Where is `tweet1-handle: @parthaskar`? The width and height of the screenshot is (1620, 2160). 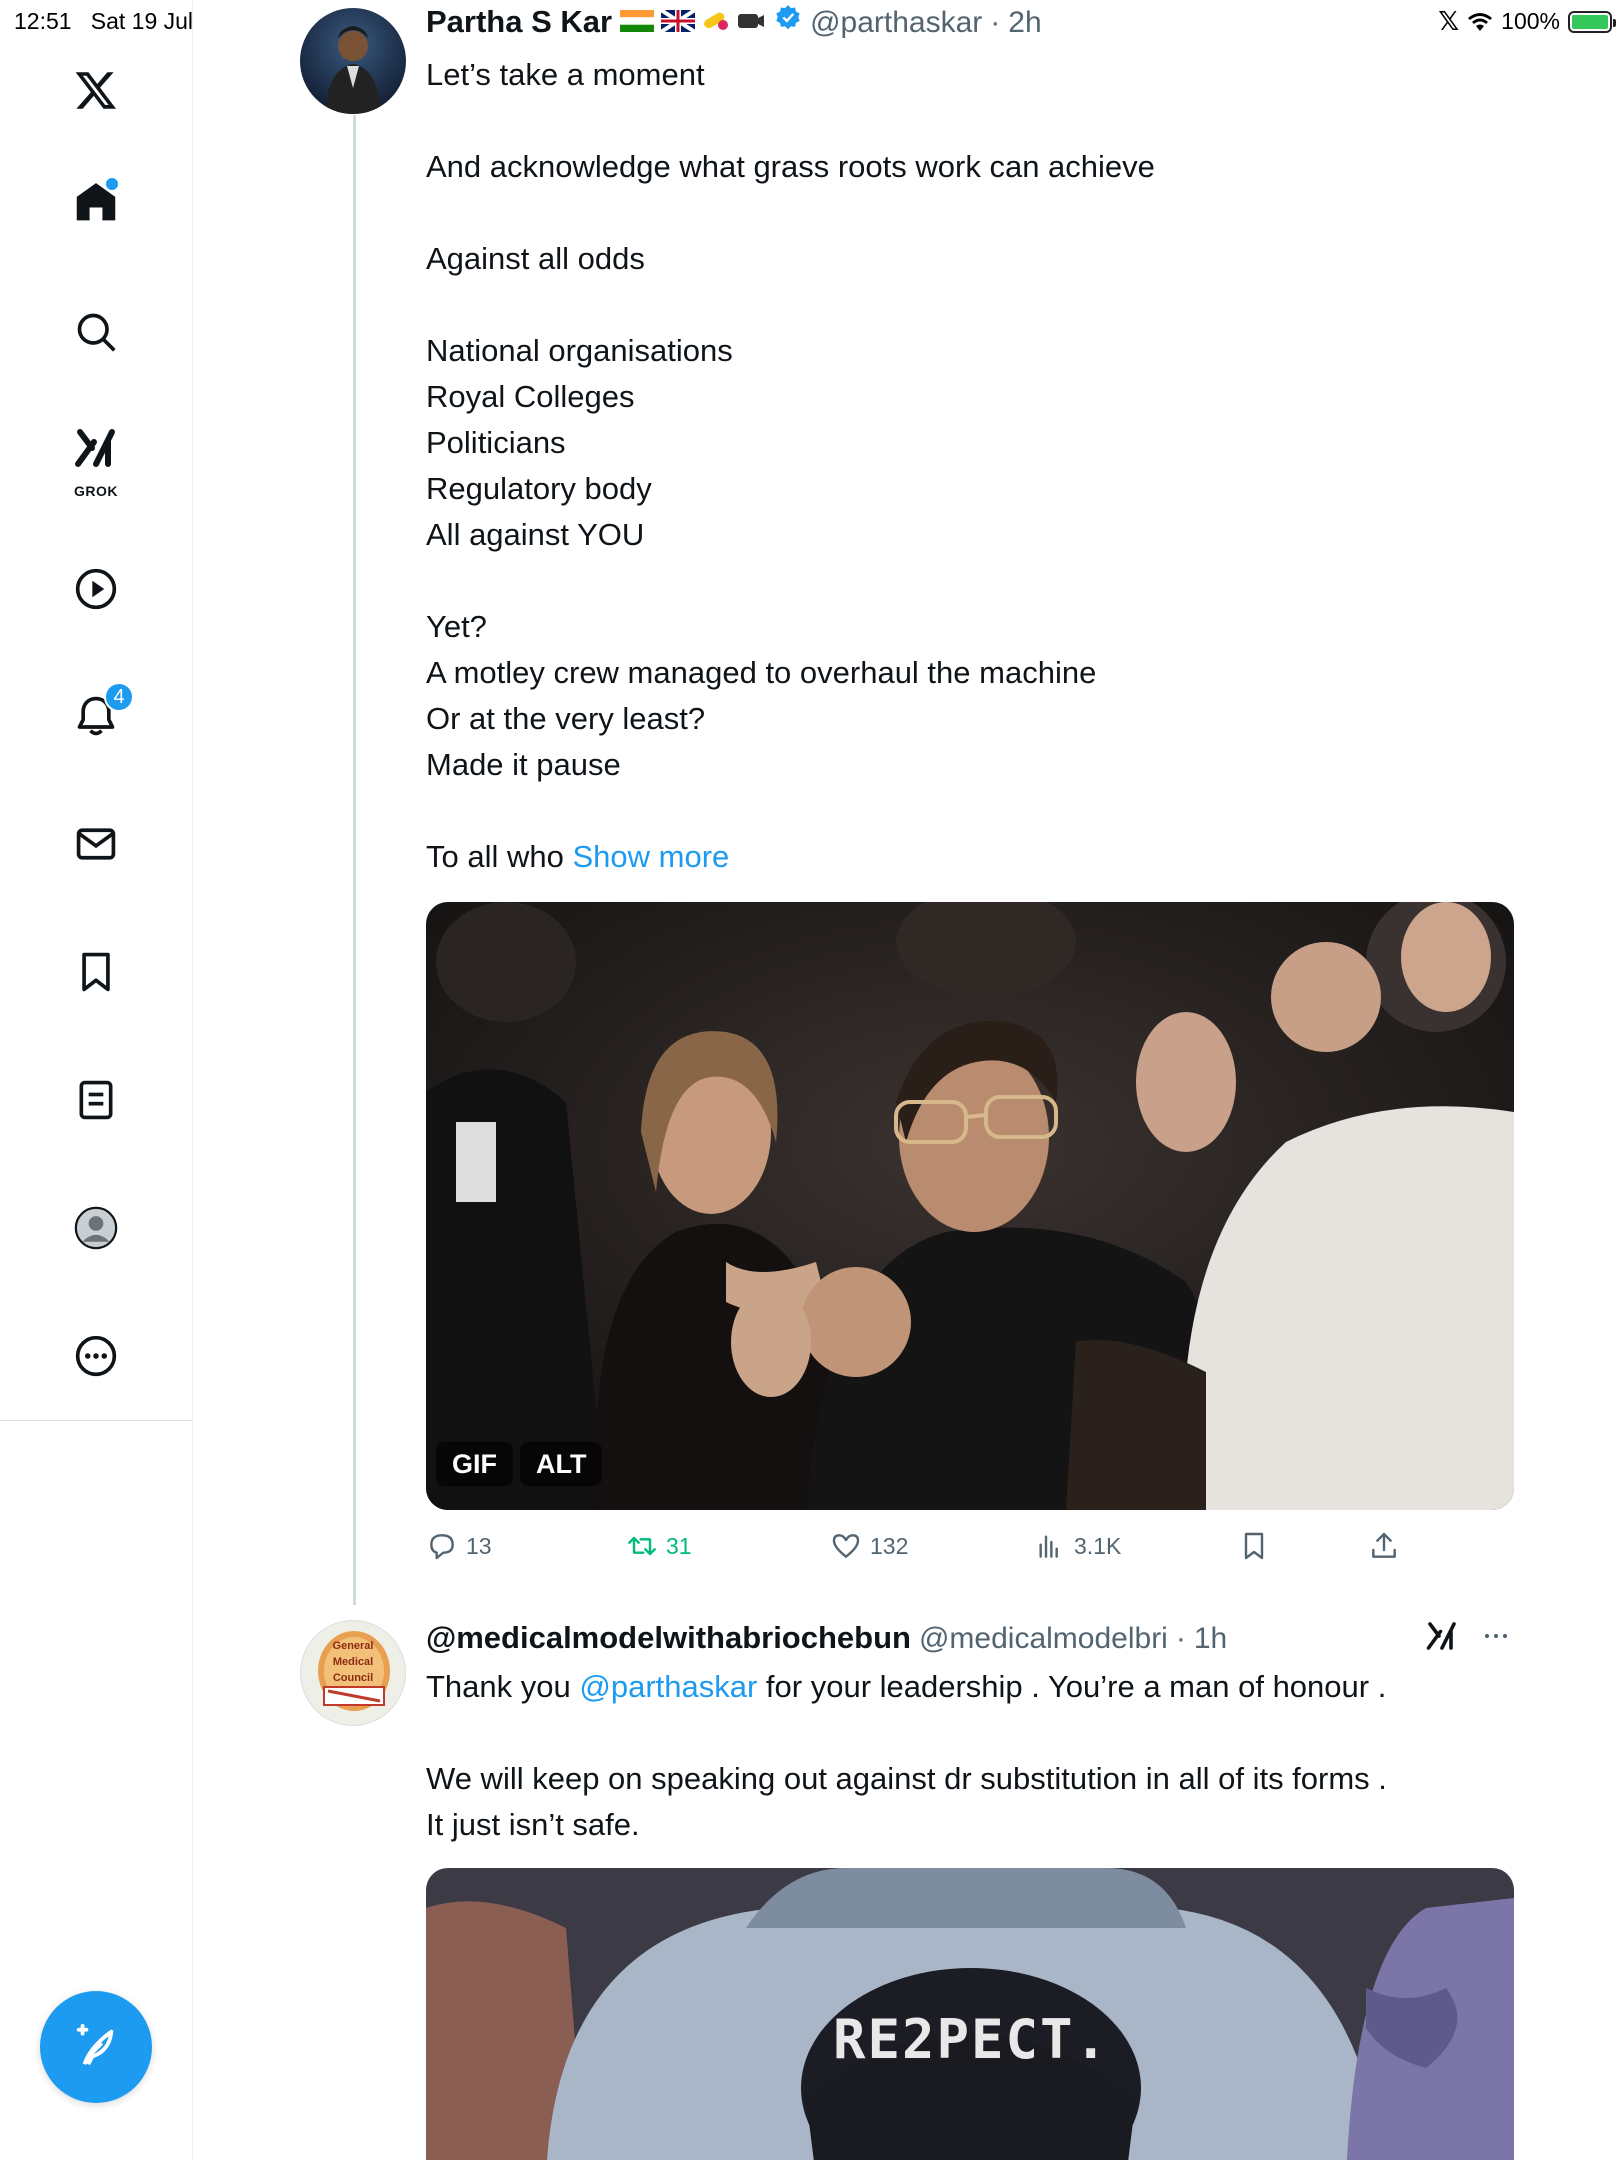
tweet1-handle: @parthaskar is located at coordinates (896, 23).